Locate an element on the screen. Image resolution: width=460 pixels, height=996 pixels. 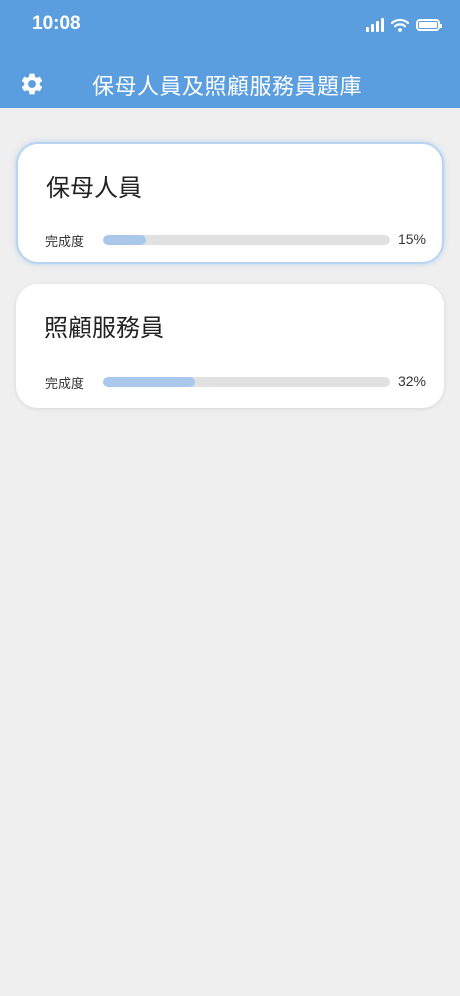
progress-percent: 15% is located at coordinates (411, 239).